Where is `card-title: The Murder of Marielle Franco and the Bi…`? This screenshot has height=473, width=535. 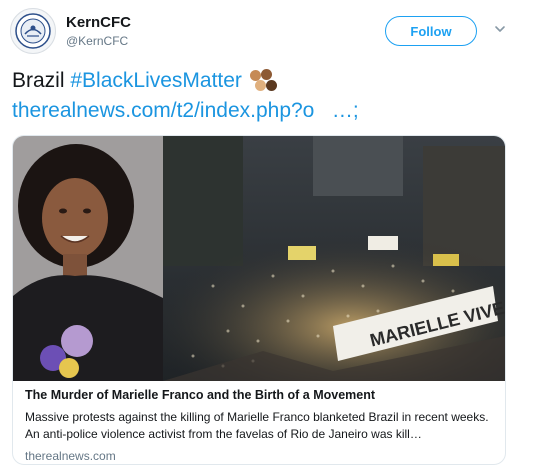 card-title: The Murder of Marielle Franco and the Bi… is located at coordinates (260, 395).